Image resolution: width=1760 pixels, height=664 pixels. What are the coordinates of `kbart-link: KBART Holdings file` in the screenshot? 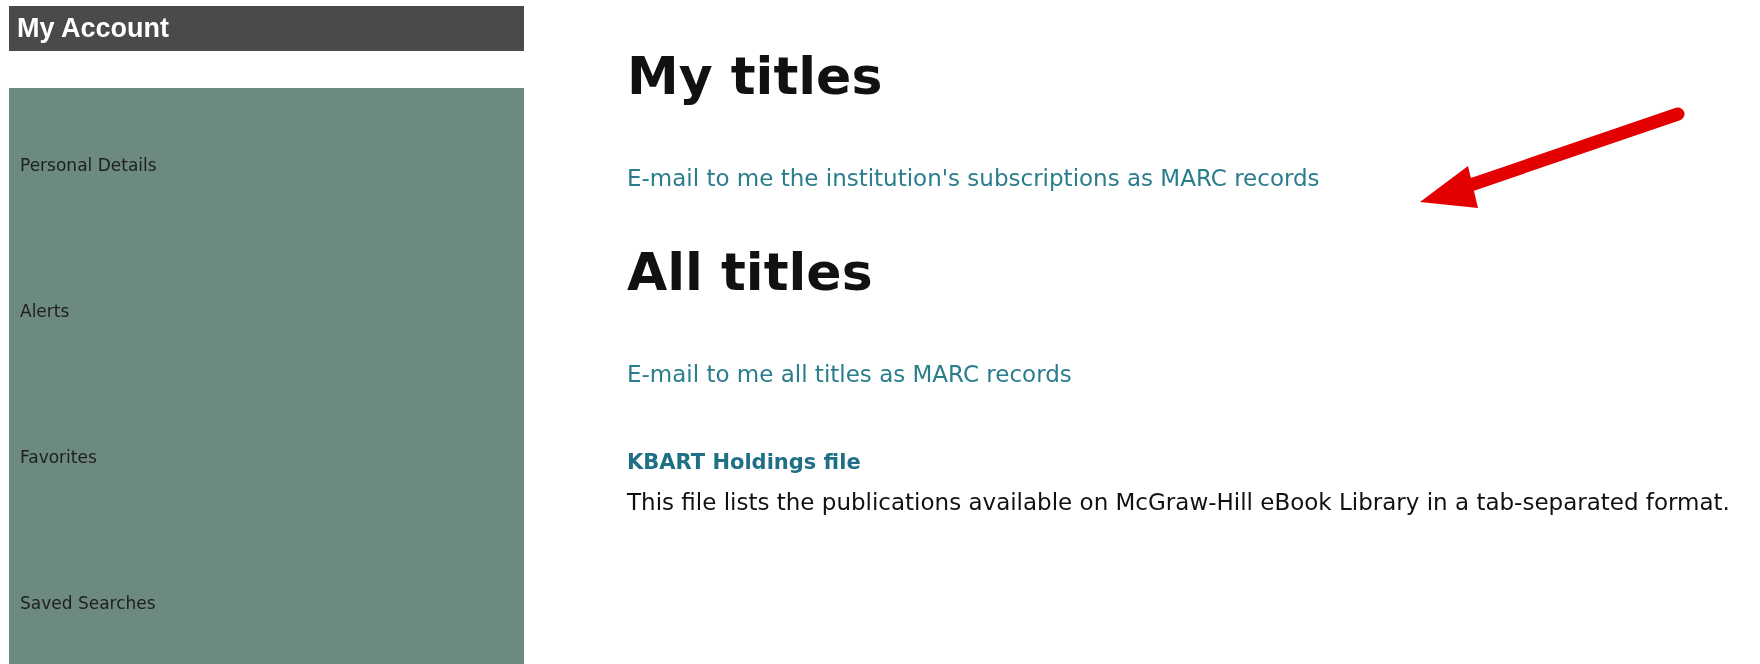 It's located at (744, 462).